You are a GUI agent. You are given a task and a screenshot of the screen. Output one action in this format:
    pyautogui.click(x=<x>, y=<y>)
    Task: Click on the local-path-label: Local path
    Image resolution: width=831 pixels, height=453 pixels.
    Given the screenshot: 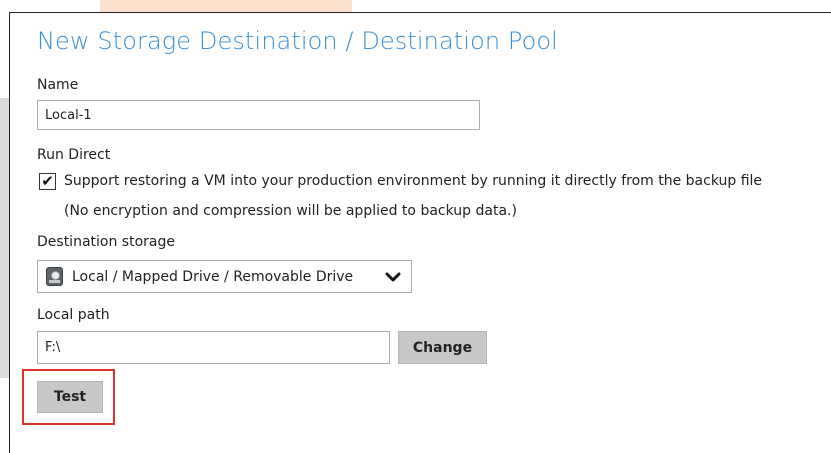 What is the action you would take?
    pyautogui.click(x=73, y=315)
    